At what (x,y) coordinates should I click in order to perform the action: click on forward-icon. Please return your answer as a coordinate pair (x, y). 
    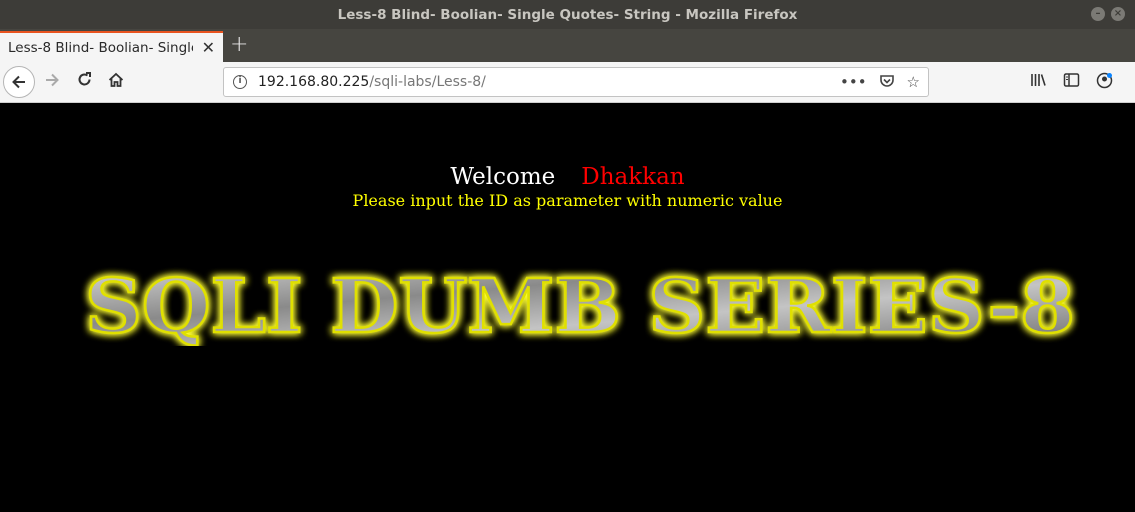
    Looking at the image, I should click on (52, 82).